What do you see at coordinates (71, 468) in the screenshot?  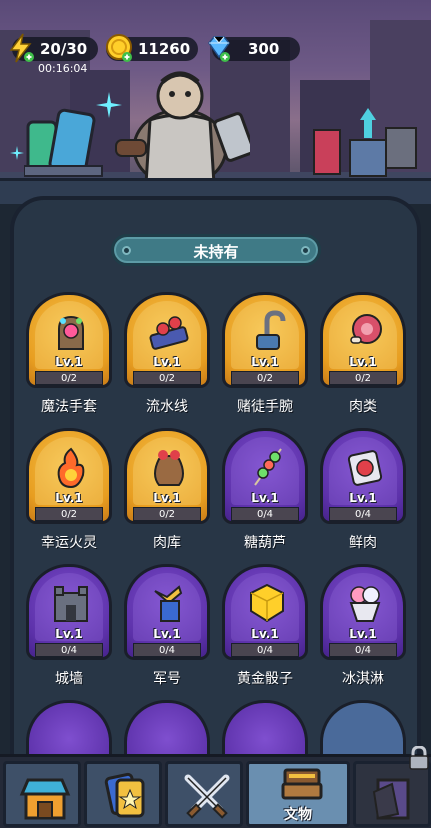 I see `fire-spirit-icon` at bounding box center [71, 468].